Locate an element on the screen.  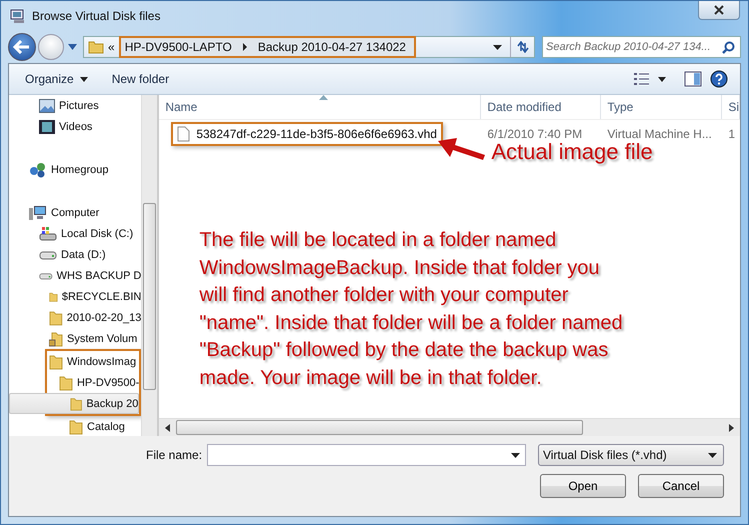
table-cell-text: 1 is located at coordinates (731, 134).